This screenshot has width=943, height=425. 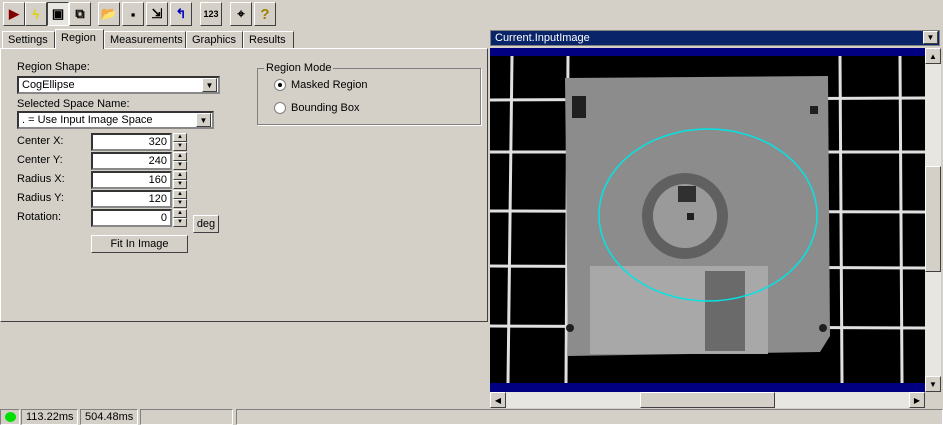 I want to click on float-window-icon: ⧉, so click(x=80, y=13).